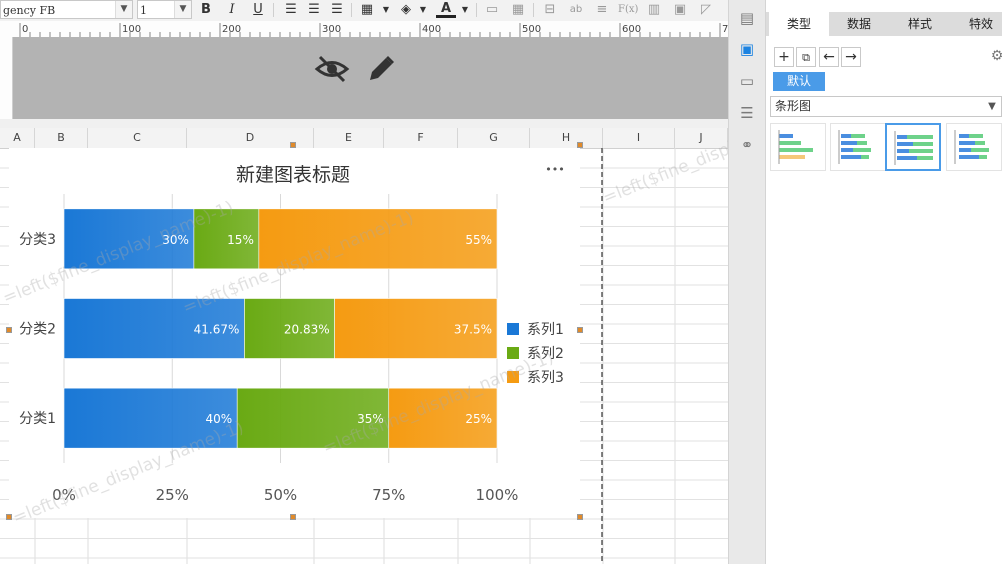  What do you see at coordinates (175, 240) in the screenshot?
I see `data-label: 30%` at bounding box center [175, 240].